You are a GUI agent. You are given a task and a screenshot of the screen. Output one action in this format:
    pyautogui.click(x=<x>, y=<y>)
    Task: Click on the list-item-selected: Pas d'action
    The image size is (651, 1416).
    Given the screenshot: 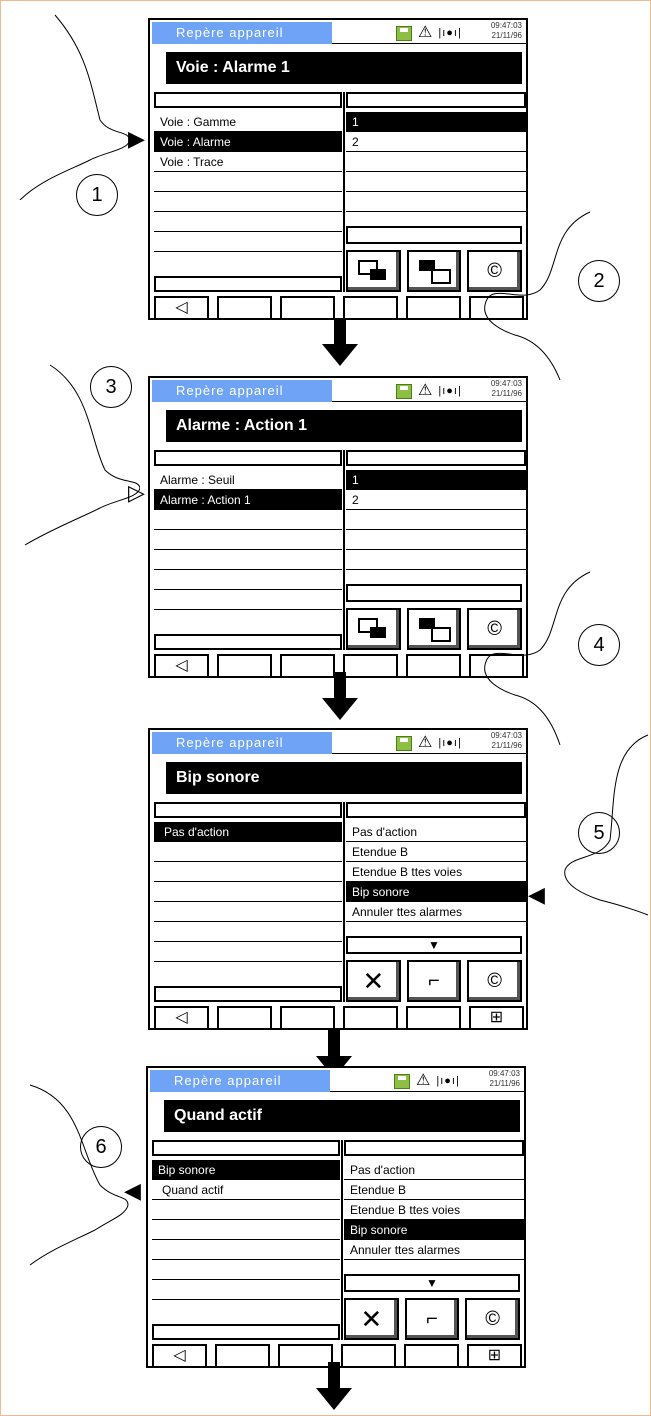 What is the action you would take?
    pyautogui.click(x=248, y=832)
    